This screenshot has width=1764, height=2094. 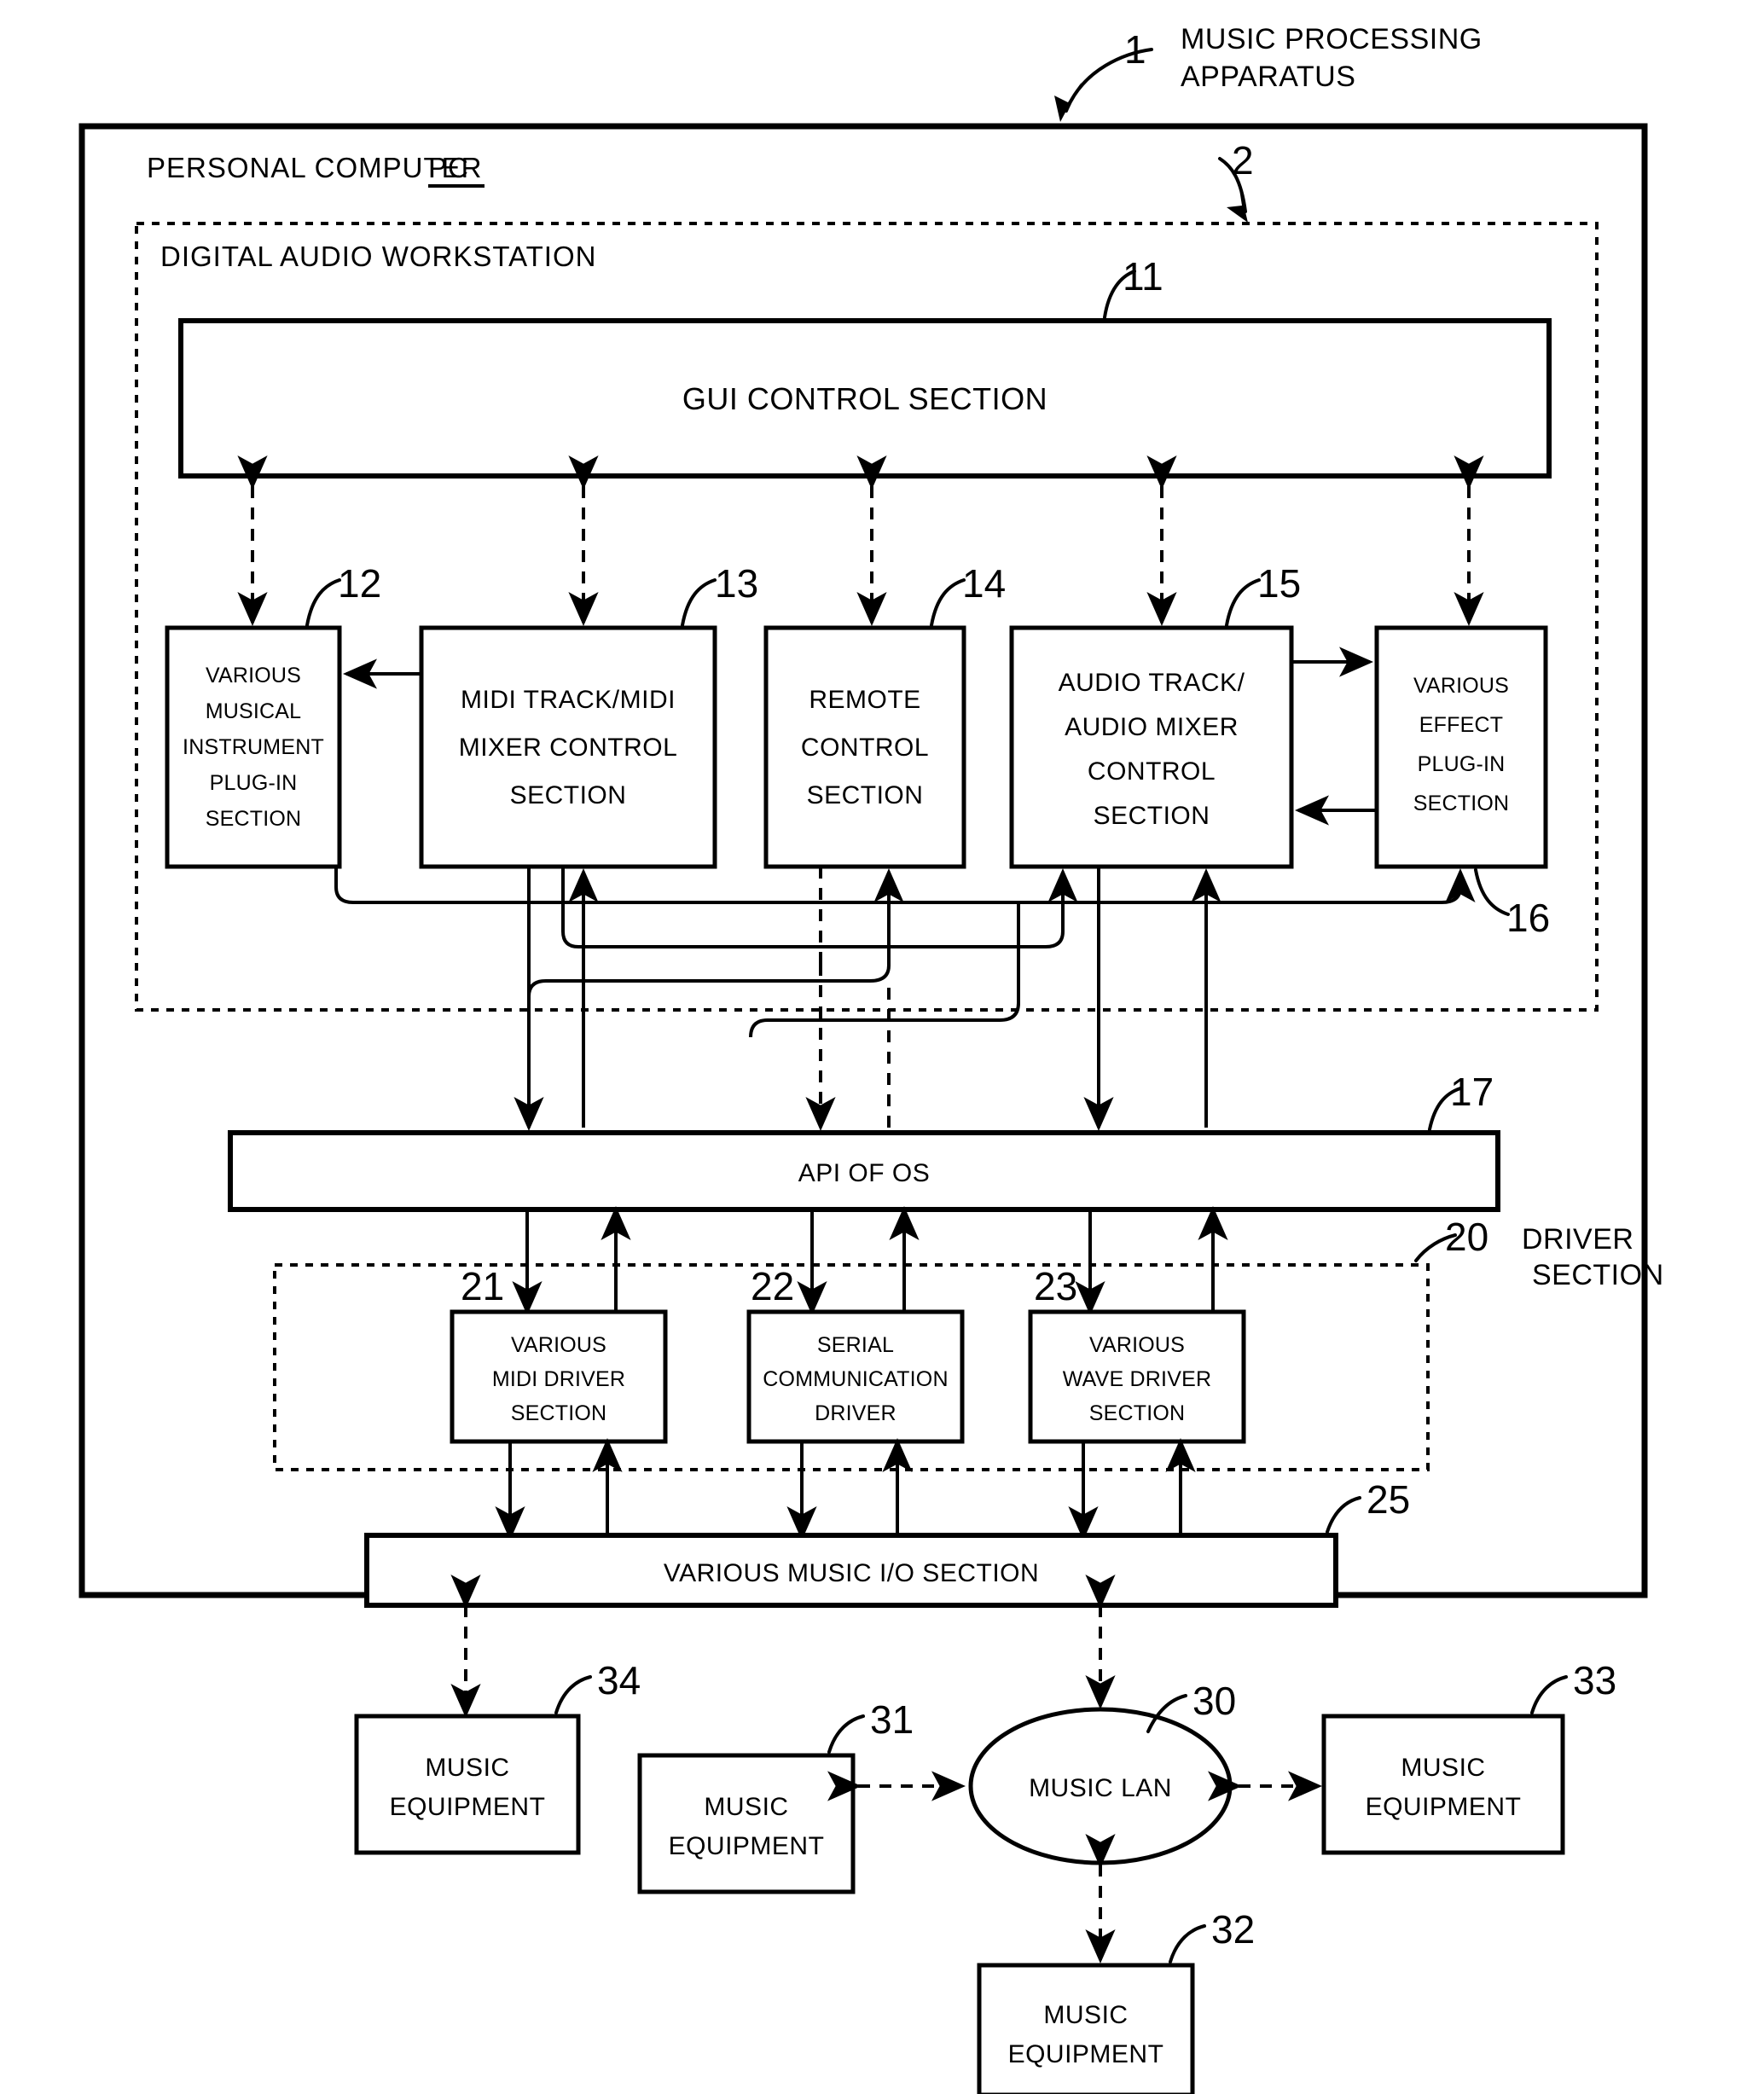 I want to click on audio-track-box, so click(x=1151, y=747).